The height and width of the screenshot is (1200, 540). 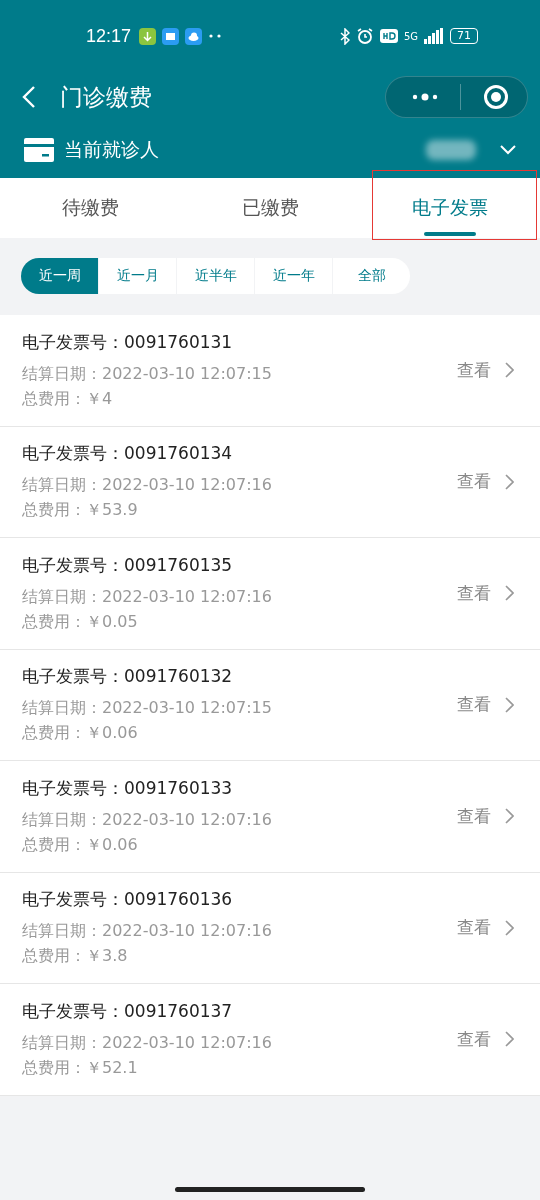 What do you see at coordinates (128, 788) in the screenshot?
I see `invoice-number: 电子发票号：0091760133` at bounding box center [128, 788].